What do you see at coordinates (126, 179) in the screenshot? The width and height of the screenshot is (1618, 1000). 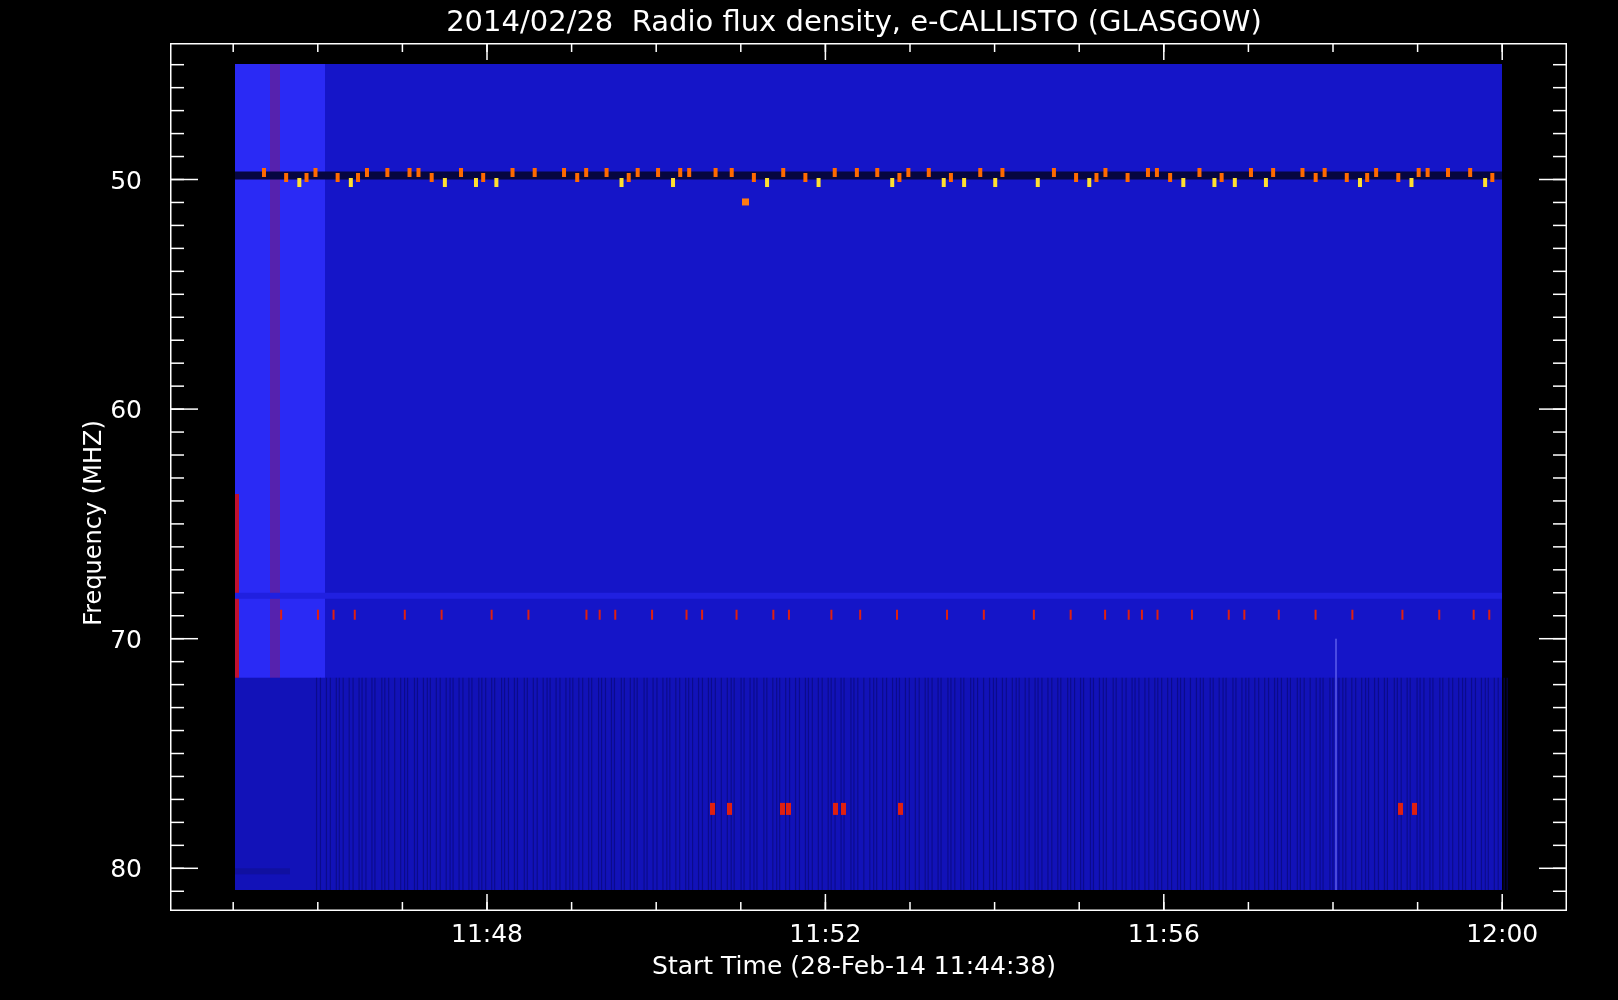 I see `y-tick-label: 50` at bounding box center [126, 179].